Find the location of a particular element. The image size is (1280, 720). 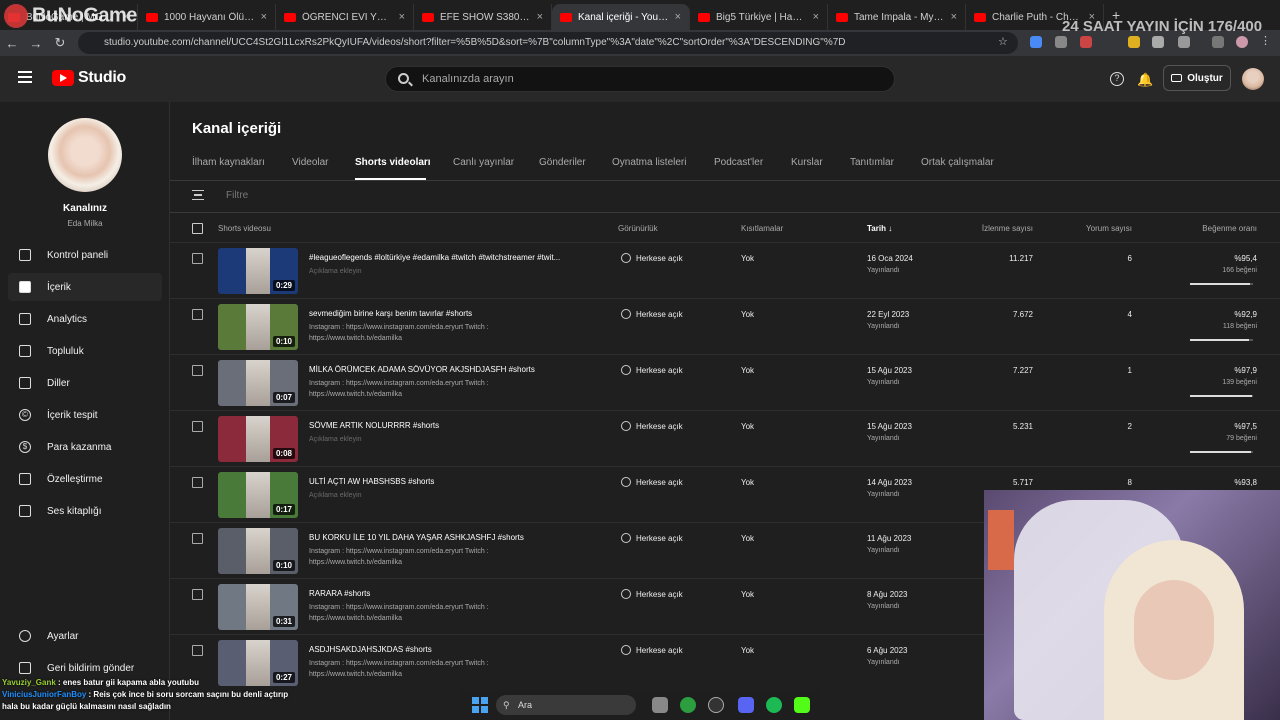

content-tab-7: Podcast'ler is located at coordinates (738, 162).